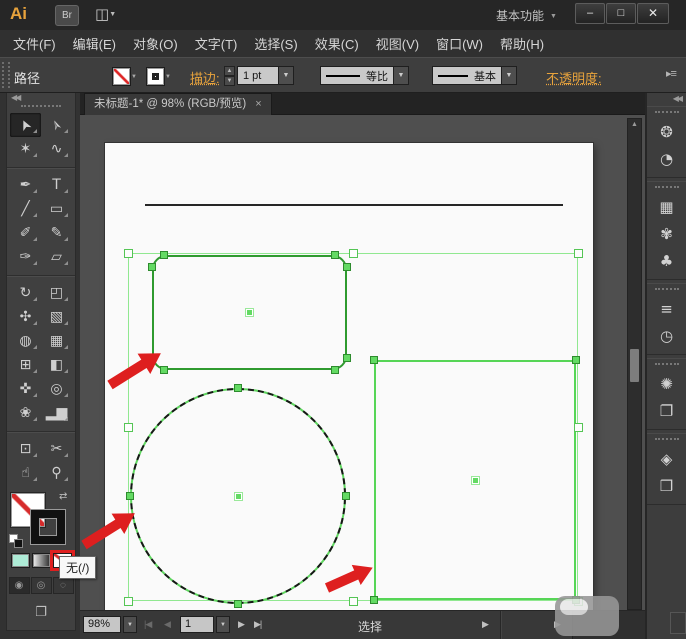 The image size is (686, 639). Describe the element at coordinates (653, 13) in the screenshot. I see `close-button: ✕` at that location.